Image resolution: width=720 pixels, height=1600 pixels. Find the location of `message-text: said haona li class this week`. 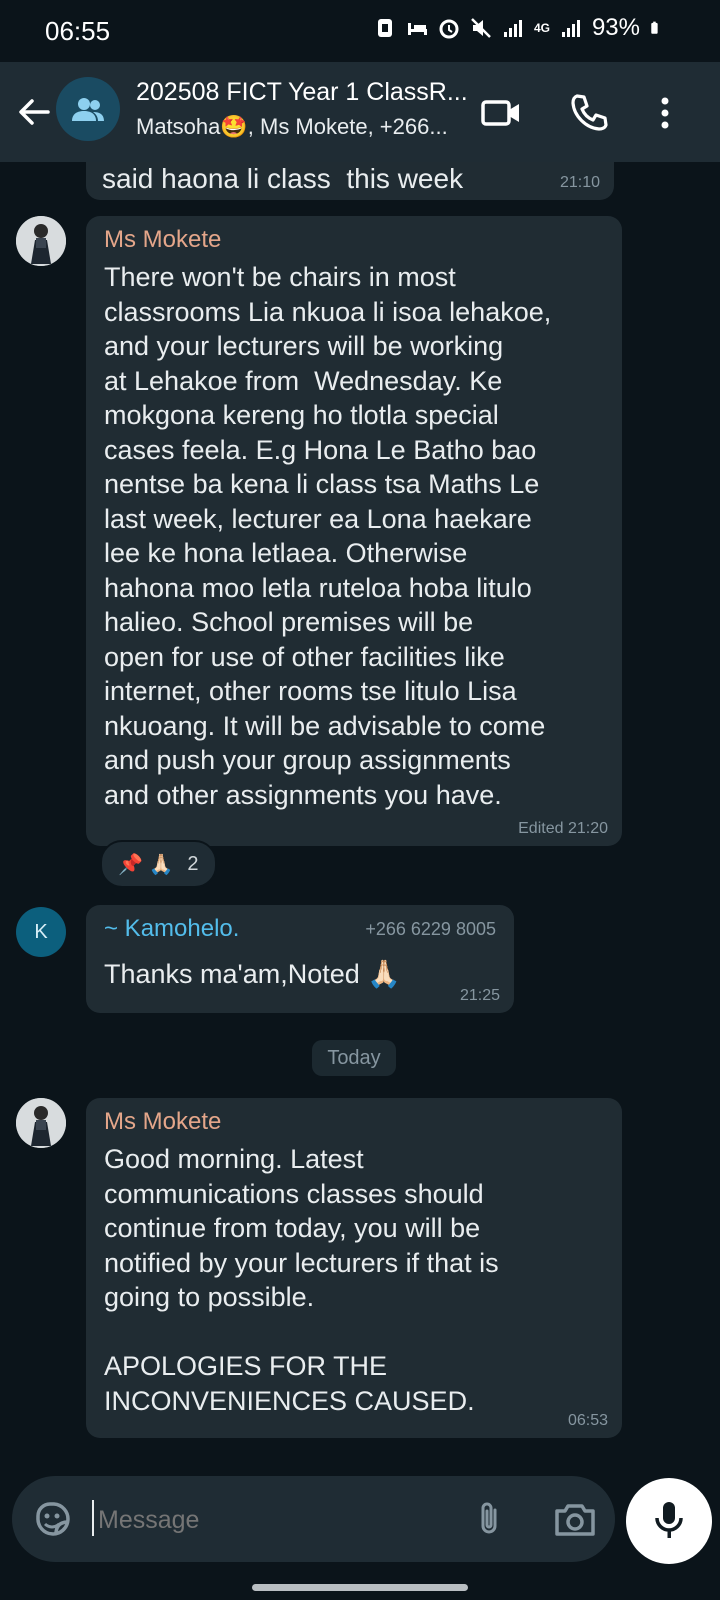

message-text: said haona li class this week is located at coordinates (283, 178).